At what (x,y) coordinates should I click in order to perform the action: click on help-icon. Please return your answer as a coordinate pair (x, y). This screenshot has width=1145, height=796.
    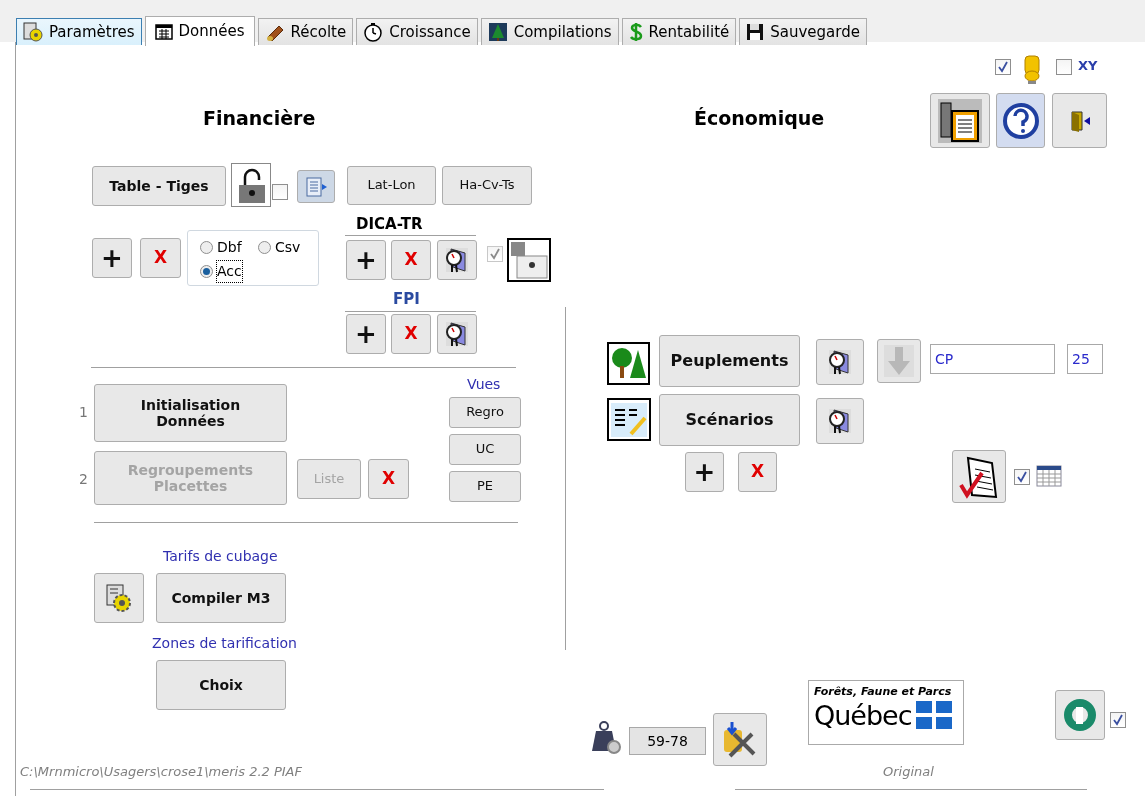
    Looking at the image, I should click on (1020, 120).